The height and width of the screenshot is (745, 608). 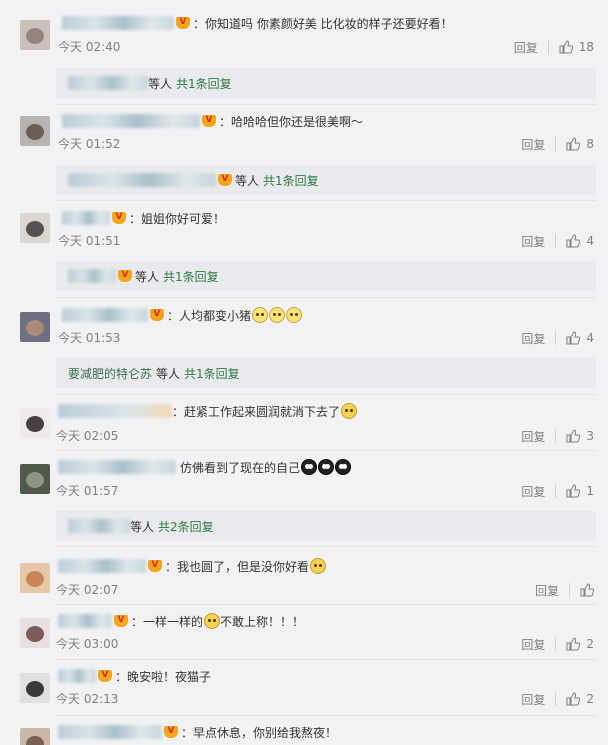 I want to click on comment-line: V ：你知道吗 你素颜好美 比化妆的样子还要好看！, so click(x=257, y=23).